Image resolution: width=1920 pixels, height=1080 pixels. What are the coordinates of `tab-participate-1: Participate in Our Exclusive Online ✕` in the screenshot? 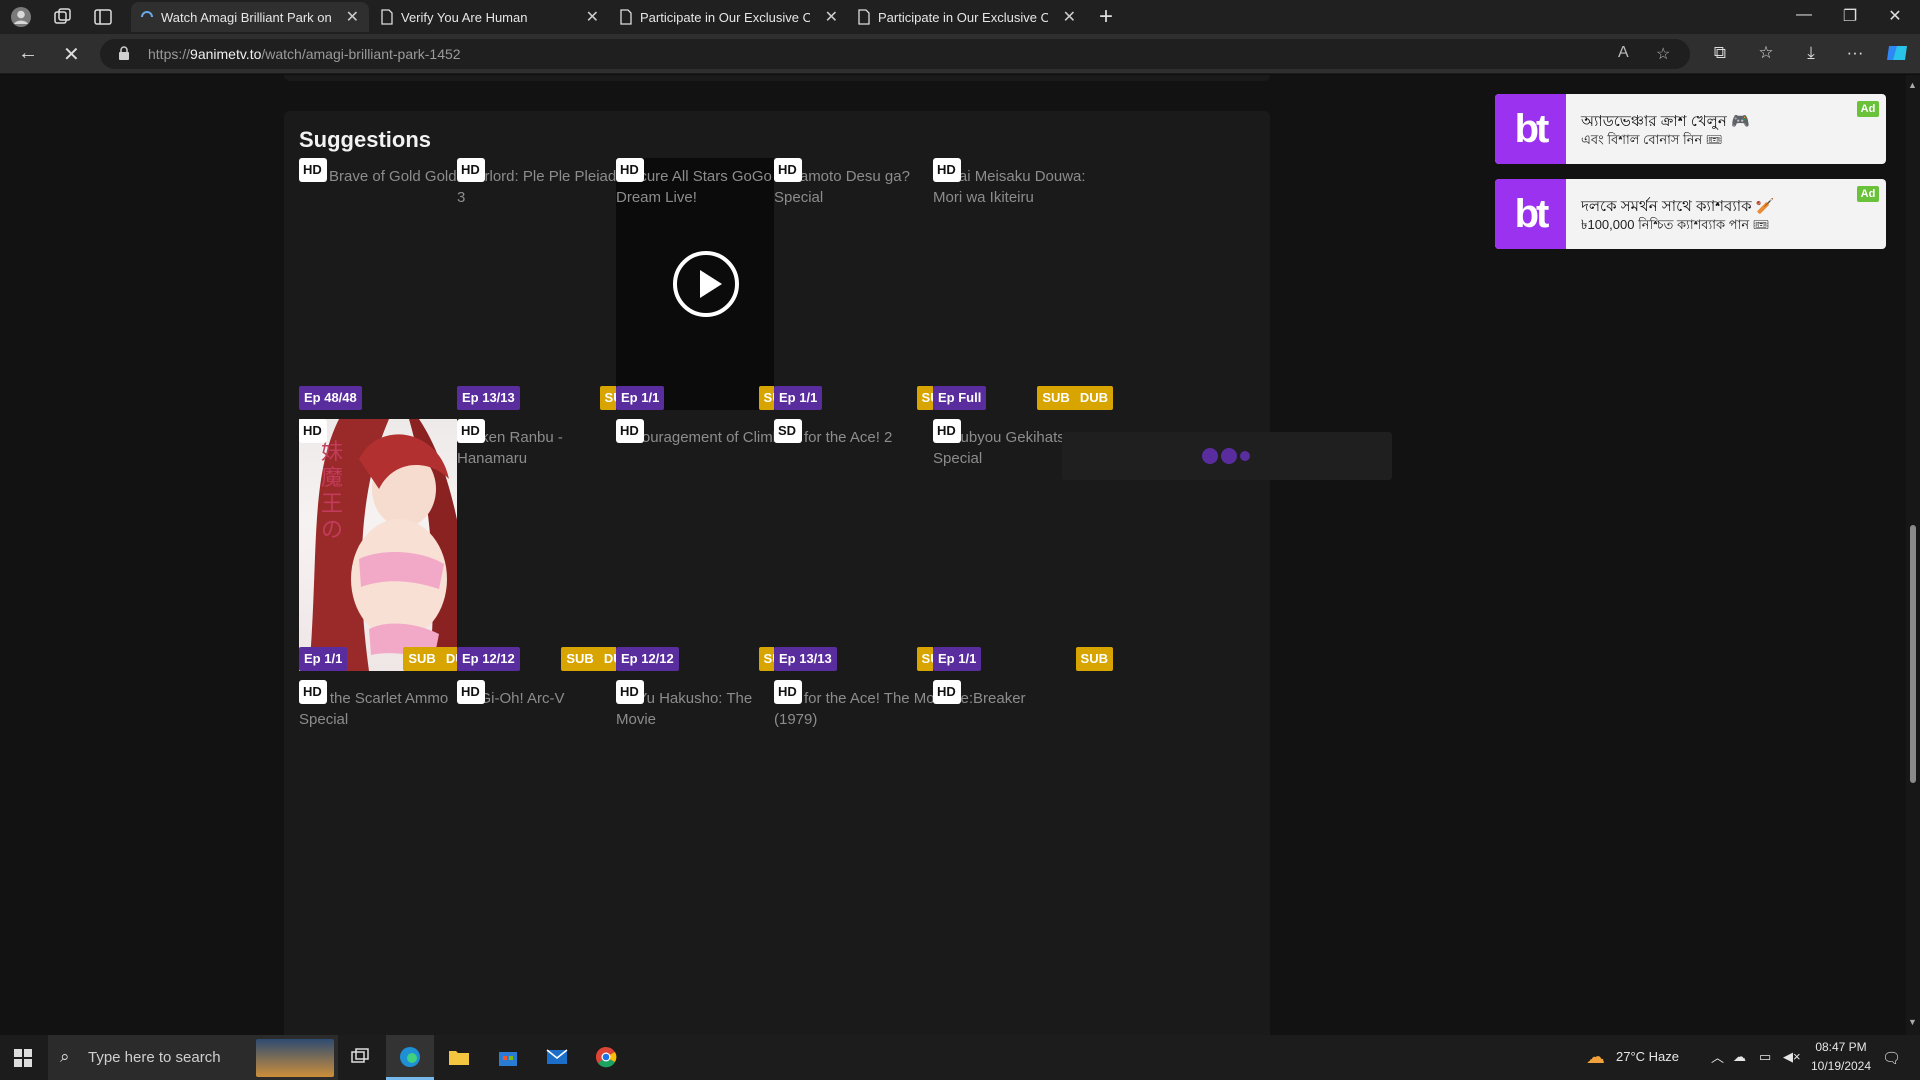 It's located at (729, 17).